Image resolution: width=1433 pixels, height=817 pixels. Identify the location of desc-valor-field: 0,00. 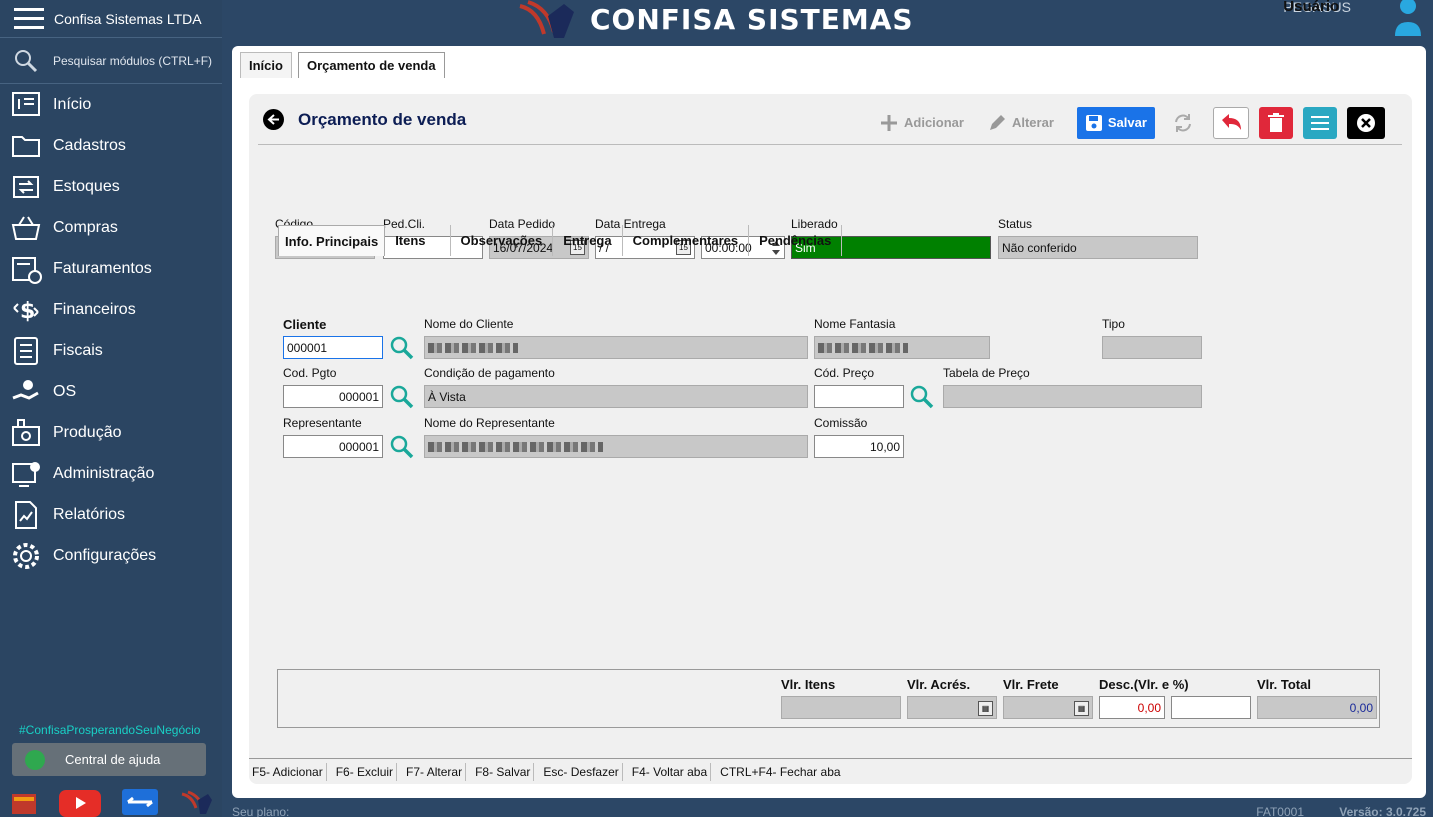
(1132, 707).